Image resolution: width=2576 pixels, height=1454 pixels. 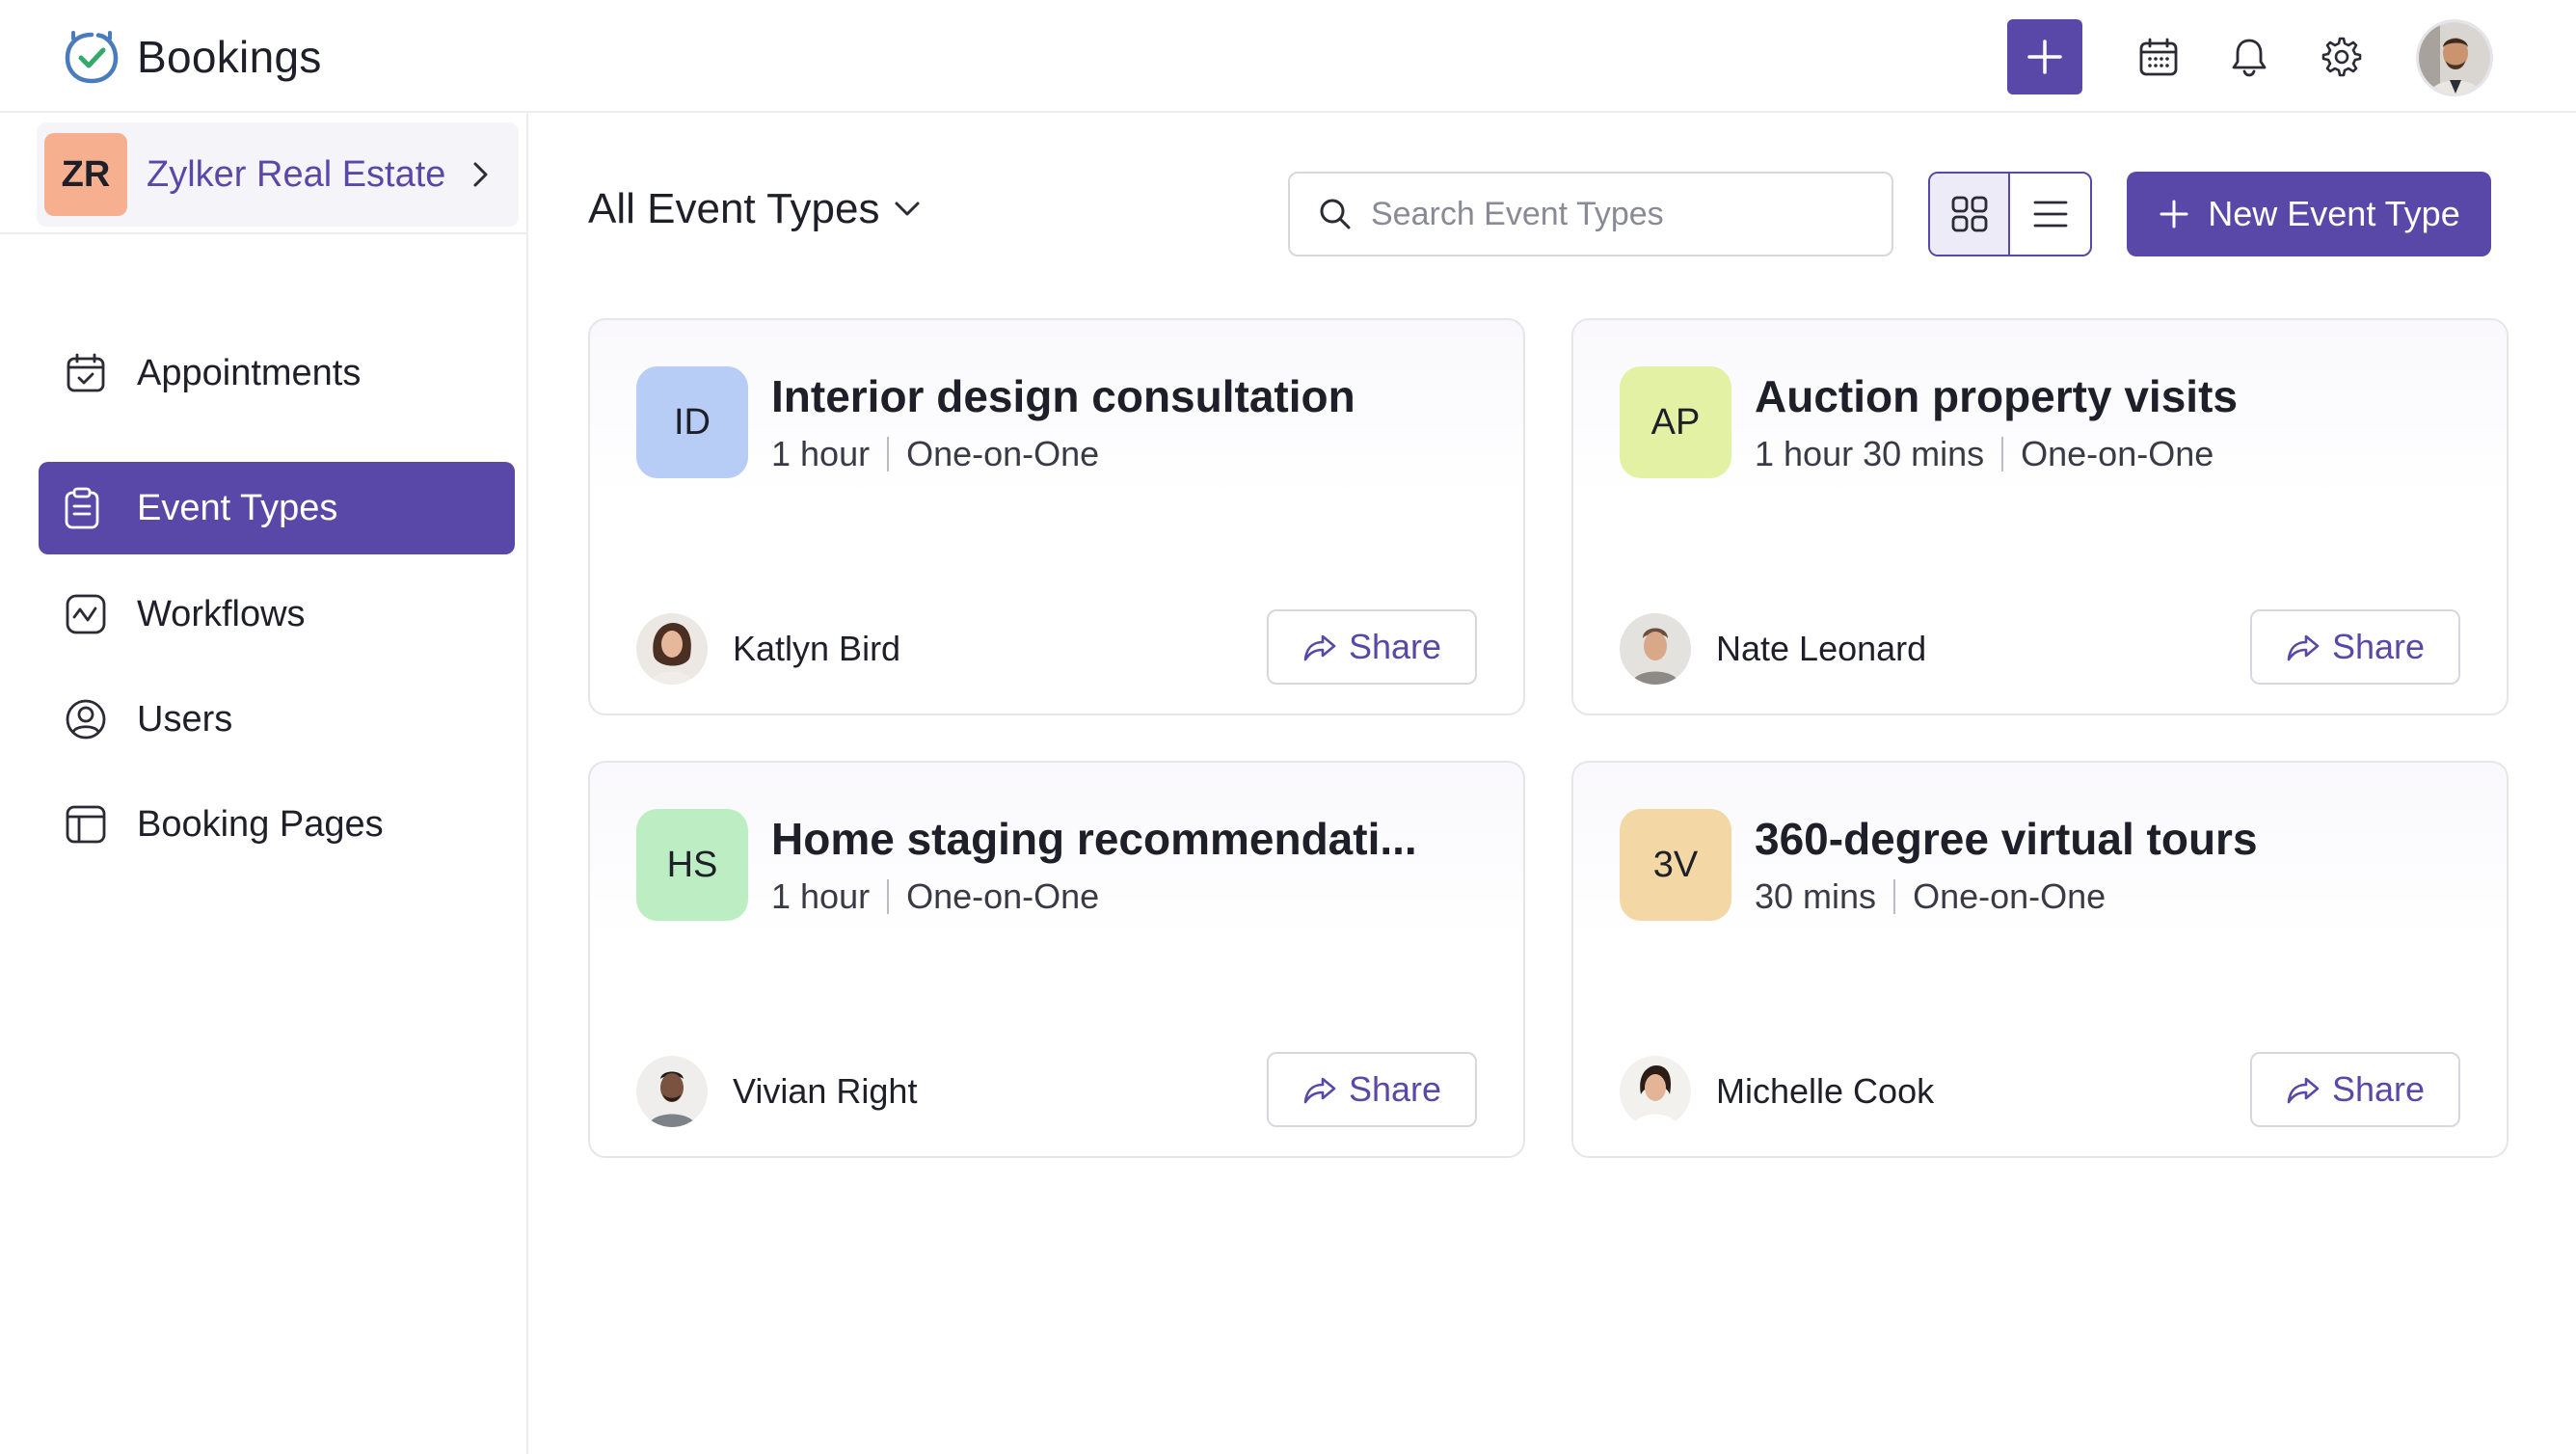 I want to click on calendar-icon, so click(x=2158, y=57).